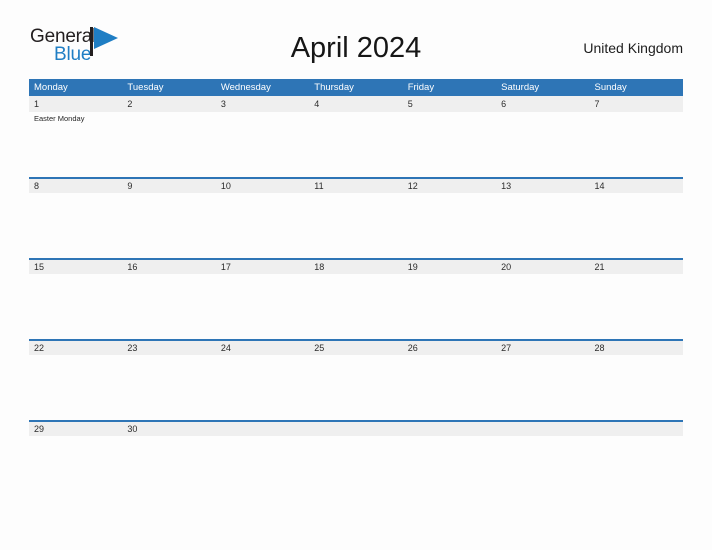 This screenshot has width=712, height=550. I want to click on week-row: 29 30, so click(356, 460).